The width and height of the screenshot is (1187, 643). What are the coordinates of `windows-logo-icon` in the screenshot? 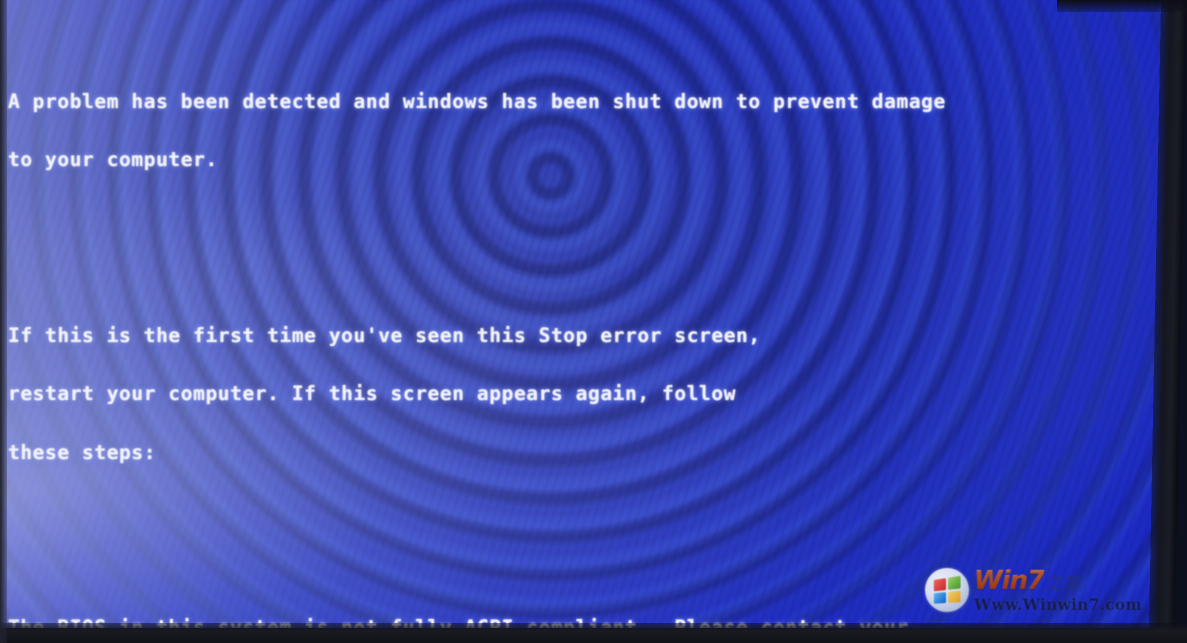 It's located at (946, 590).